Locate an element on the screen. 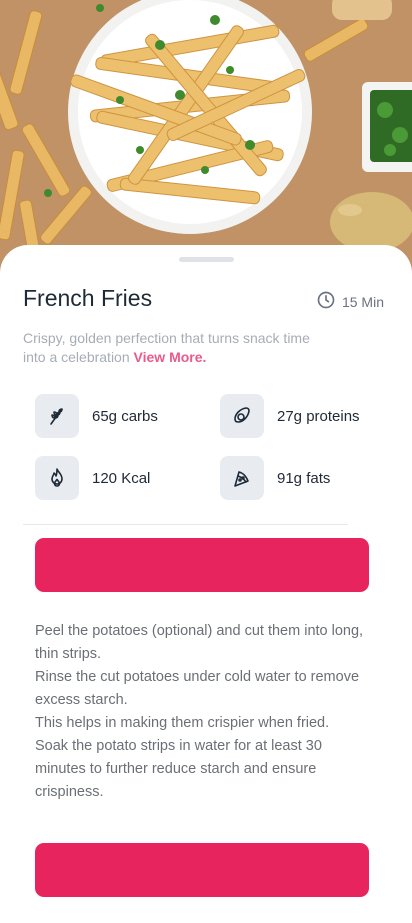 The image size is (412, 923). flame-icon is located at coordinates (57, 478).